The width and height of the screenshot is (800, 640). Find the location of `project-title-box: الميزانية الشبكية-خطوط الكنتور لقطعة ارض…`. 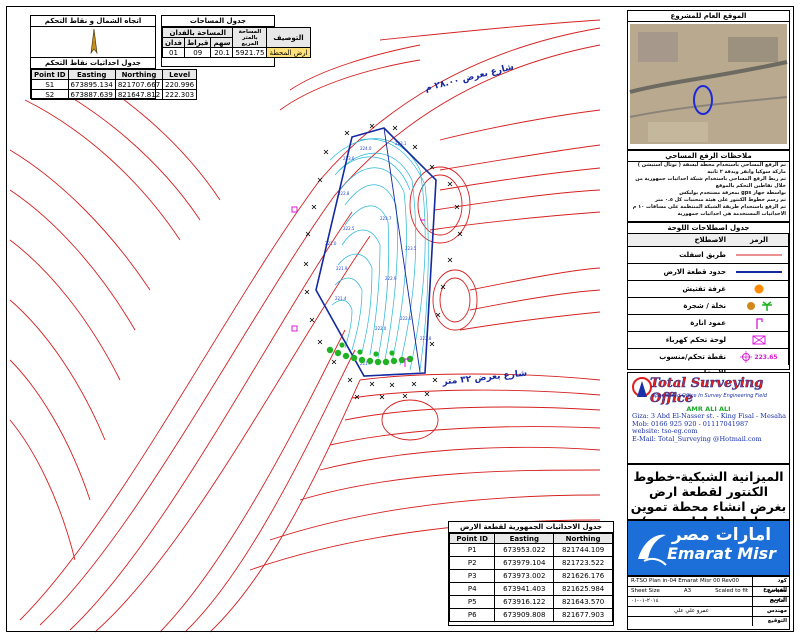

project-title-box: الميزانية الشبكية-خطوط الكنتور لقطعة ارض… is located at coordinates (708, 496).